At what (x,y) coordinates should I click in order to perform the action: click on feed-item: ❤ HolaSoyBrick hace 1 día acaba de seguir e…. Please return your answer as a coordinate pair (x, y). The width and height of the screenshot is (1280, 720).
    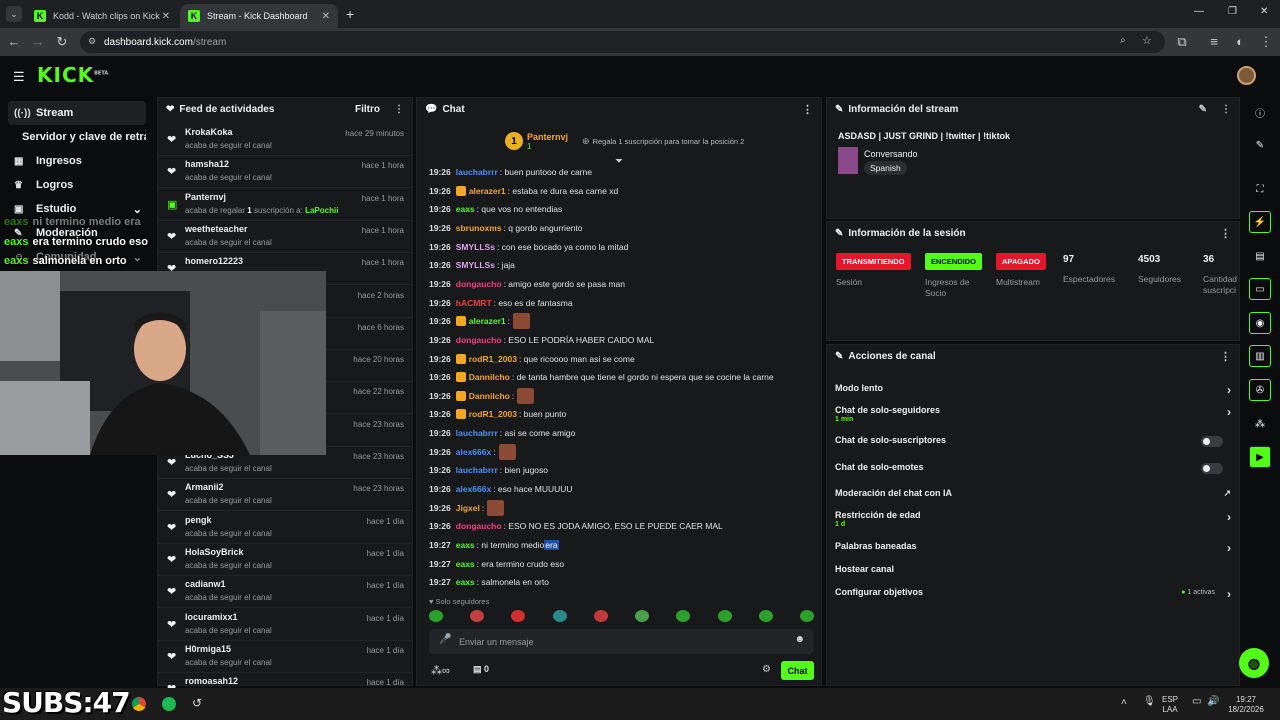
    Looking at the image, I should click on (285, 560).